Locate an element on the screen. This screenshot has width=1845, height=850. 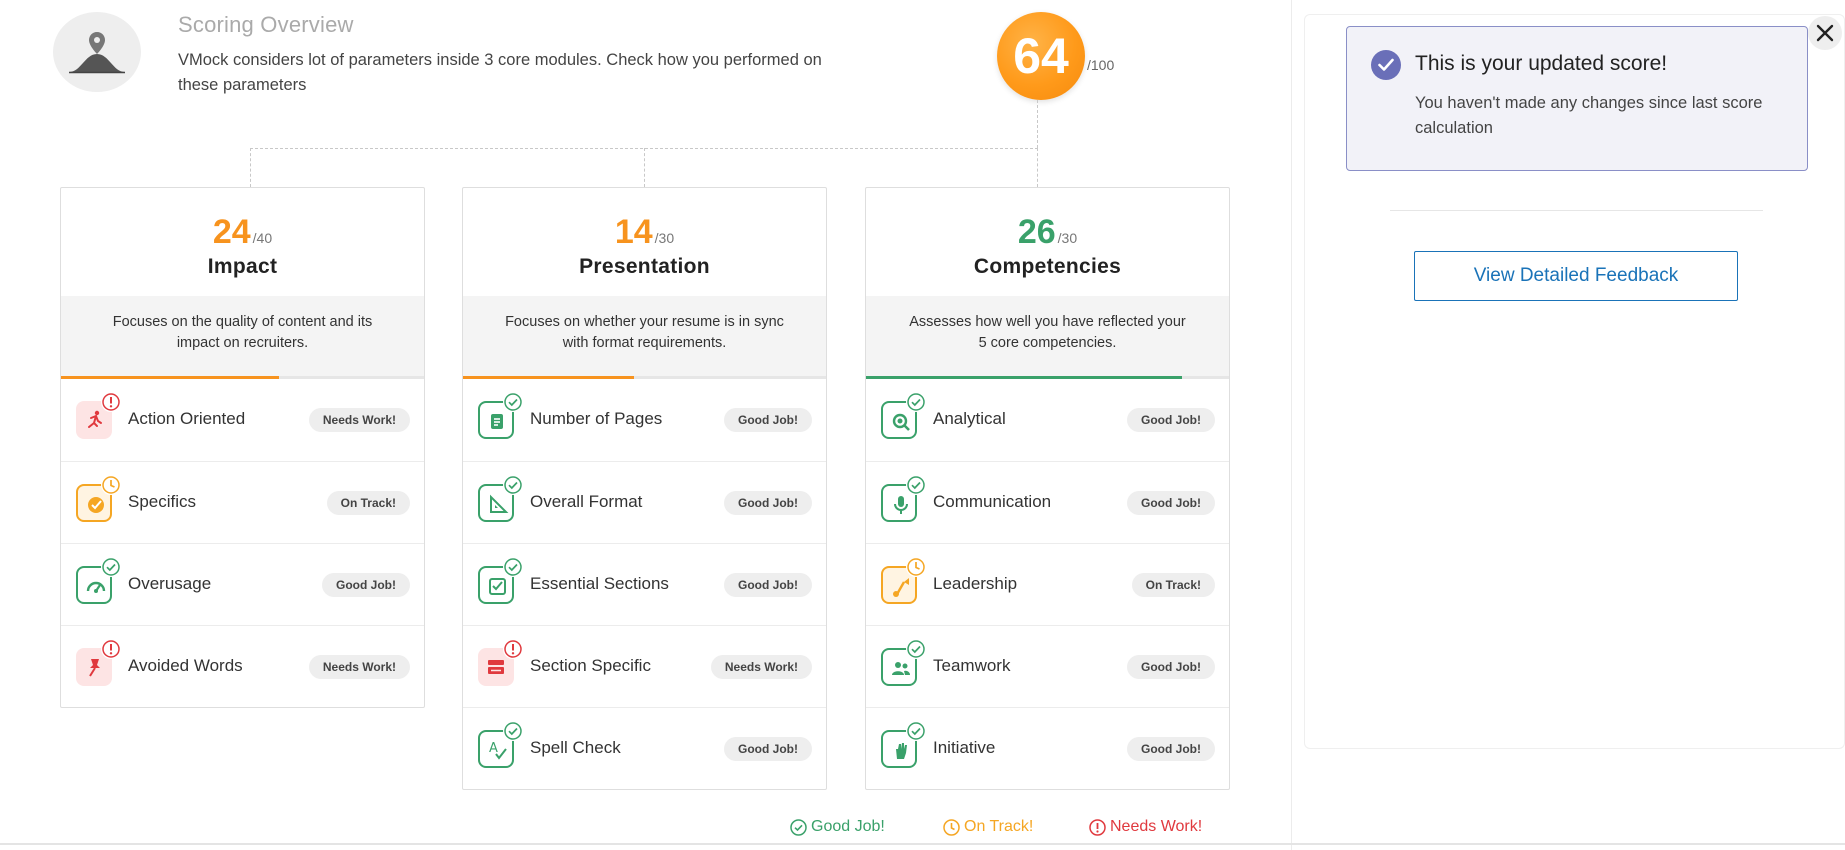
parameter-row: Leadership On Track! is located at coordinates (1047, 584).